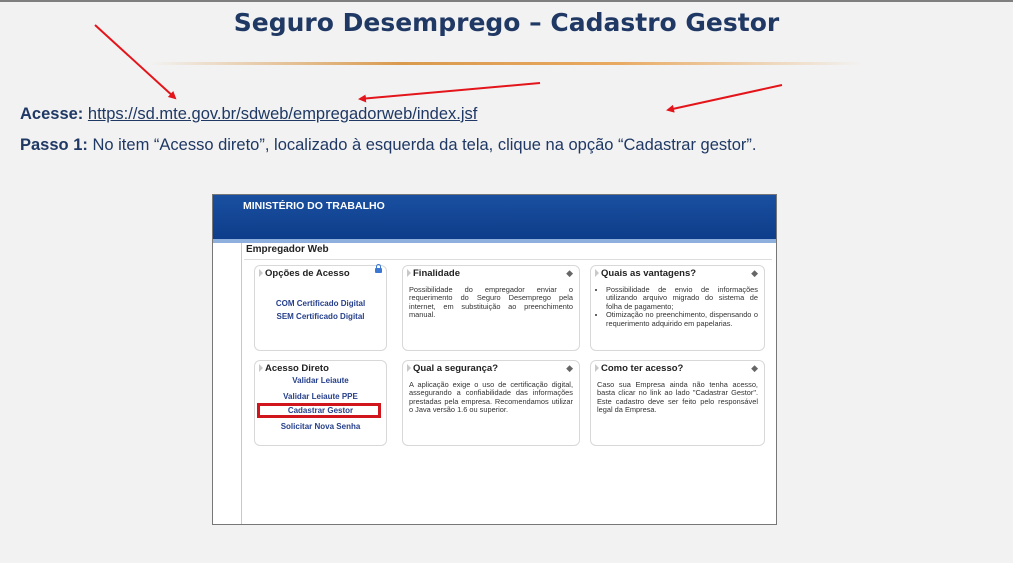 The image size is (1013, 563). Describe the element at coordinates (52, 114) in the screenshot. I see `access-label: Acesse:` at that location.